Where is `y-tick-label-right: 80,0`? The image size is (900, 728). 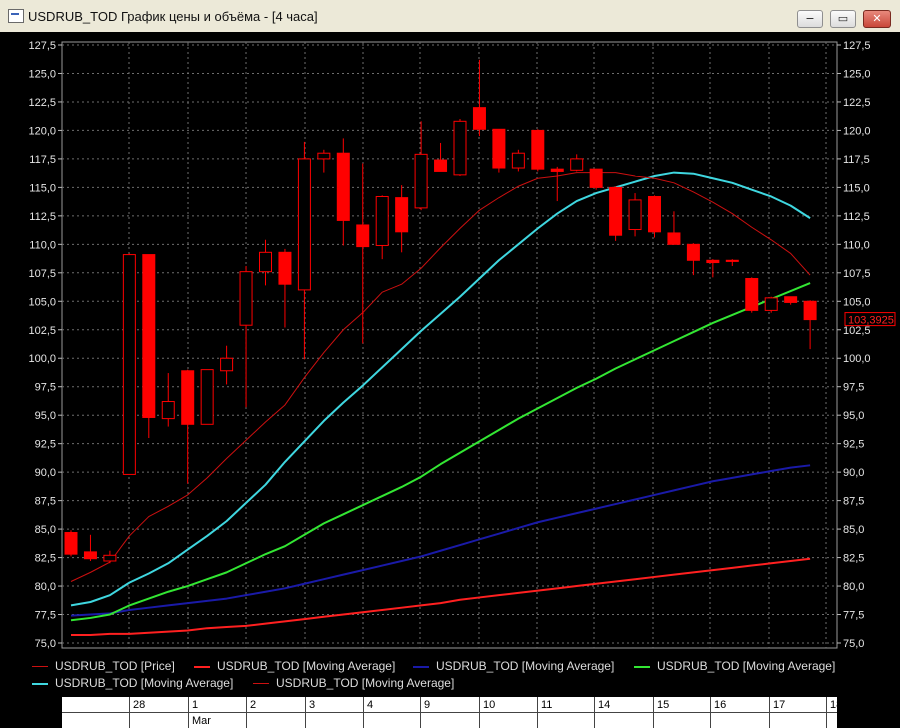 y-tick-label-right: 80,0 is located at coordinates (853, 587).